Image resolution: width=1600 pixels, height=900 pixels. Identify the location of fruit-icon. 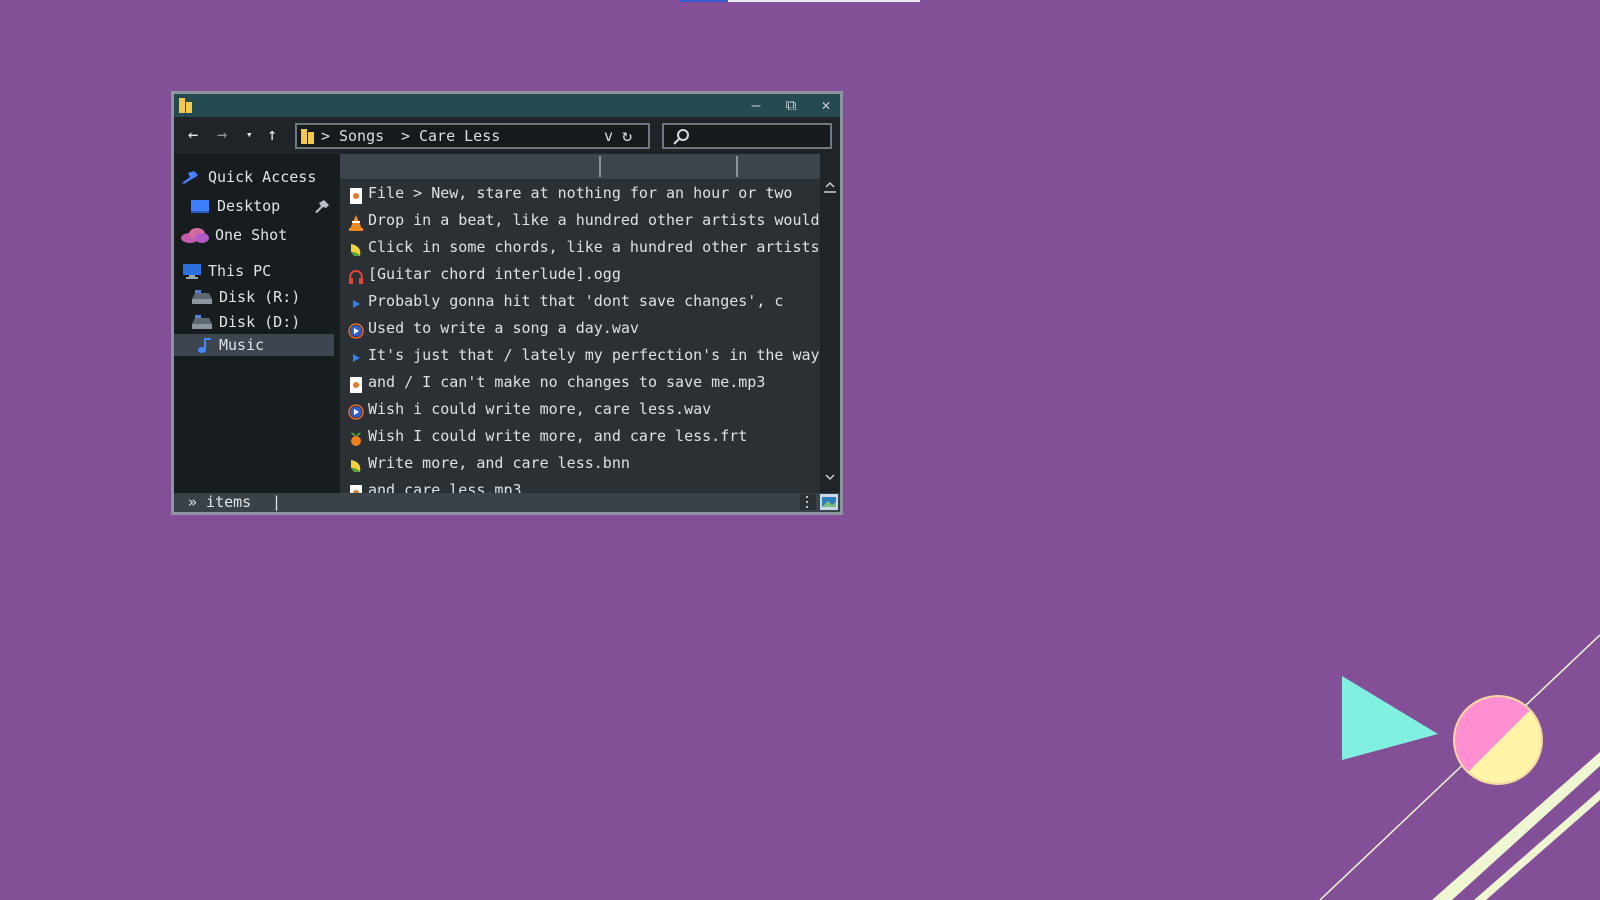
(356, 437).